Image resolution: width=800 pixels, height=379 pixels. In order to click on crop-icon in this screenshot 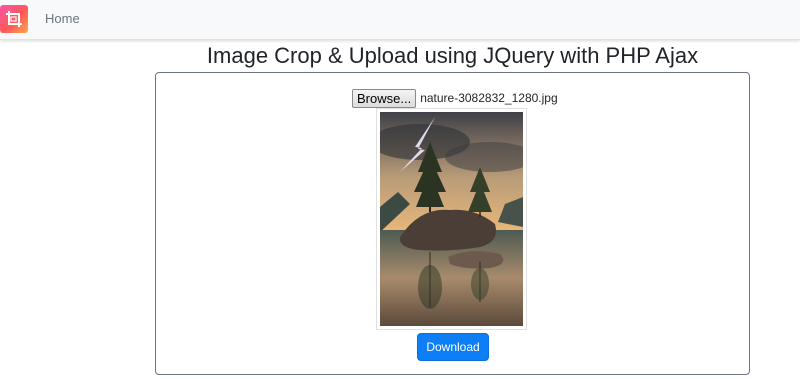, I will do `click(14, 19)`.